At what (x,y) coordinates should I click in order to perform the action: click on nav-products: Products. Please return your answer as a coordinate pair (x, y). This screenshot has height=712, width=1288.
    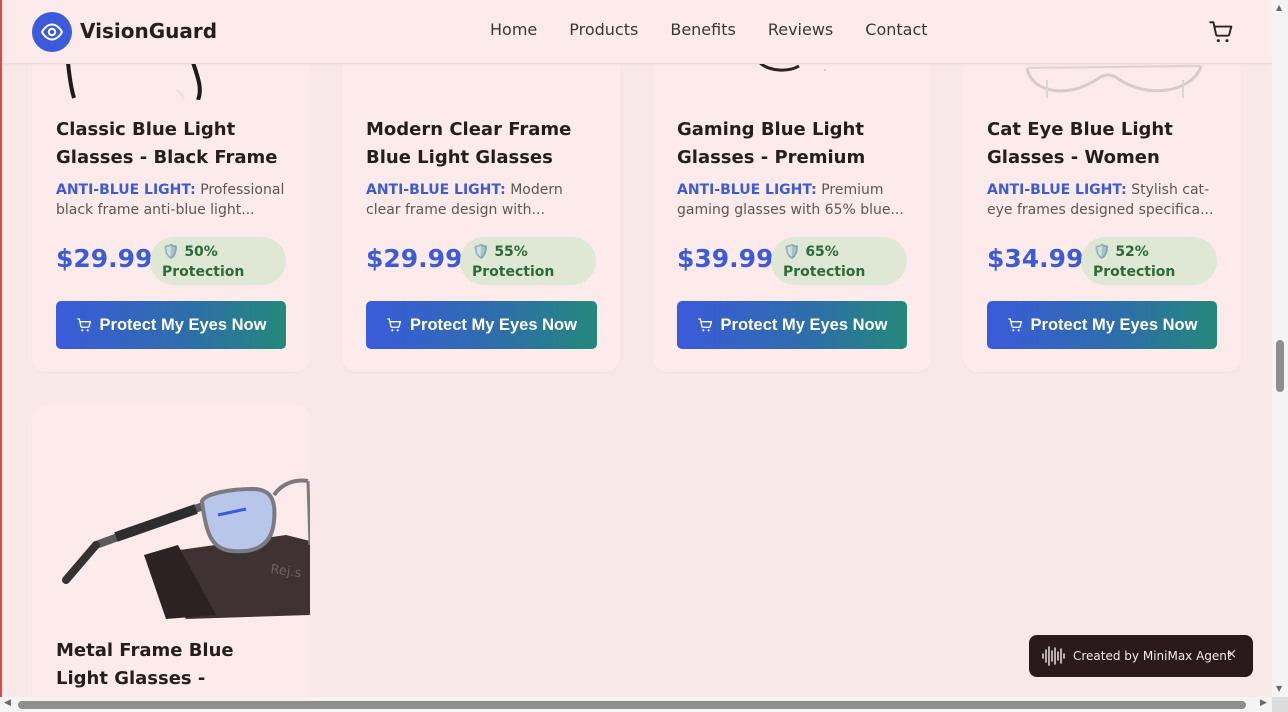
    Looking at the image, I should click on (603, 29).